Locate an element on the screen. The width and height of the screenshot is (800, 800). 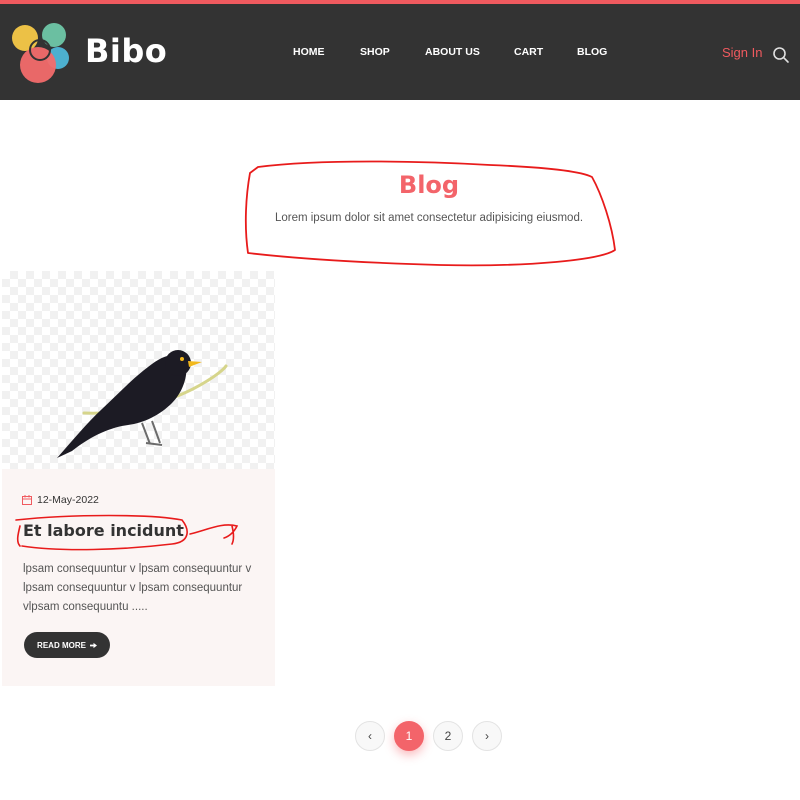
nav-item-home: HOME is located at coordinates (309, 52).